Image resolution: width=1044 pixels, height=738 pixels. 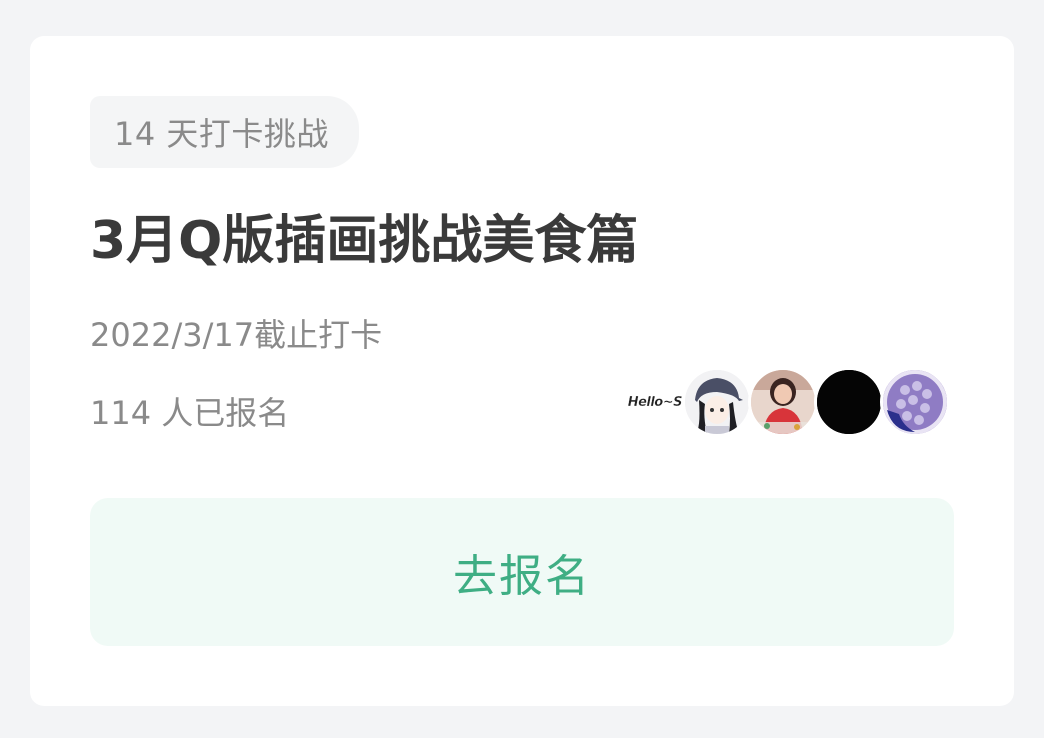 I want to click on avatar-cartoon-girl-cap-icon, so click(x=717, y=402).